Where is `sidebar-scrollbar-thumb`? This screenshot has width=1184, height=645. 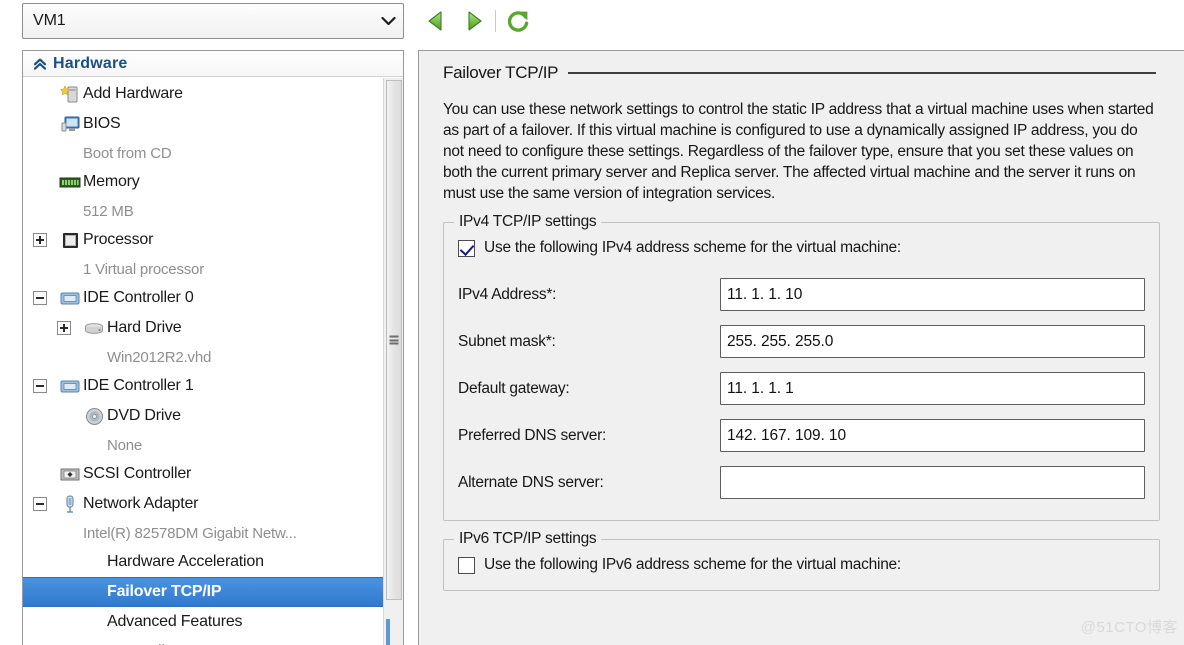
sidebar-scrollbar-thumb is located at coordinates (394, 340).